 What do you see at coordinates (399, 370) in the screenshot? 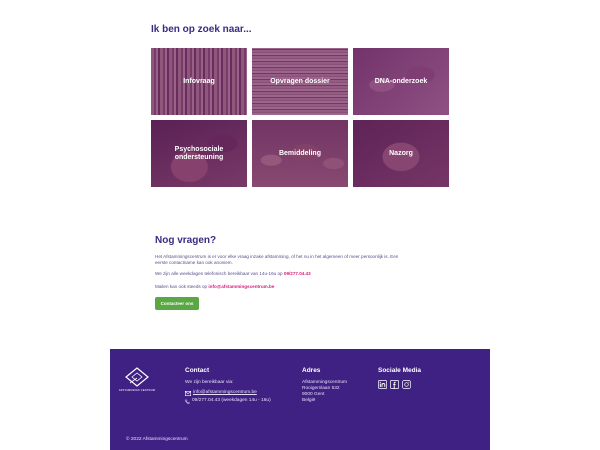
I see `social-title: Sociale Media` at bounding box center [399, 370].